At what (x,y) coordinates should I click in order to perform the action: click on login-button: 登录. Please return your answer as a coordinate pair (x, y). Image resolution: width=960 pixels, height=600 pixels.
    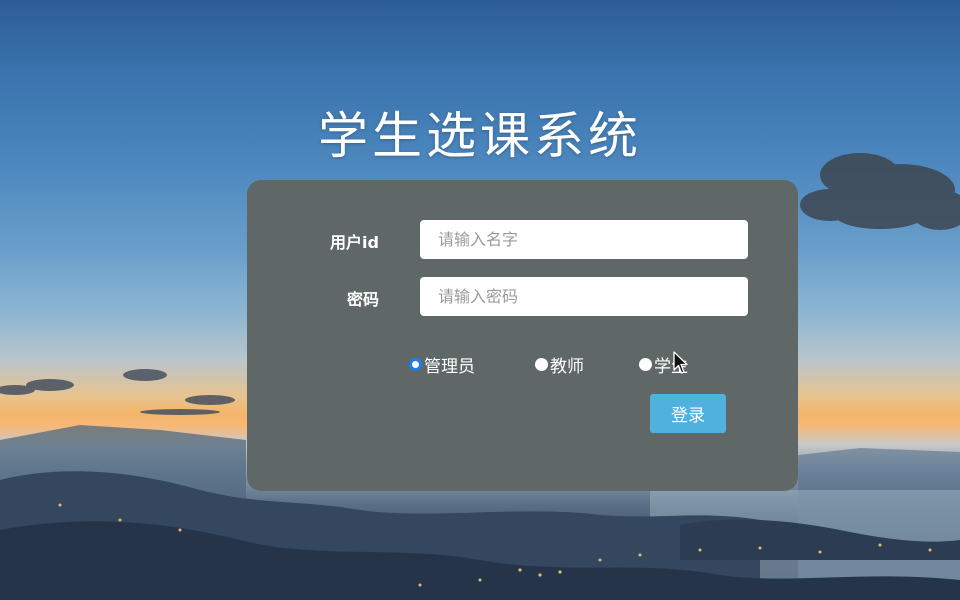
    Looking at the image, I should click on (688, 413).